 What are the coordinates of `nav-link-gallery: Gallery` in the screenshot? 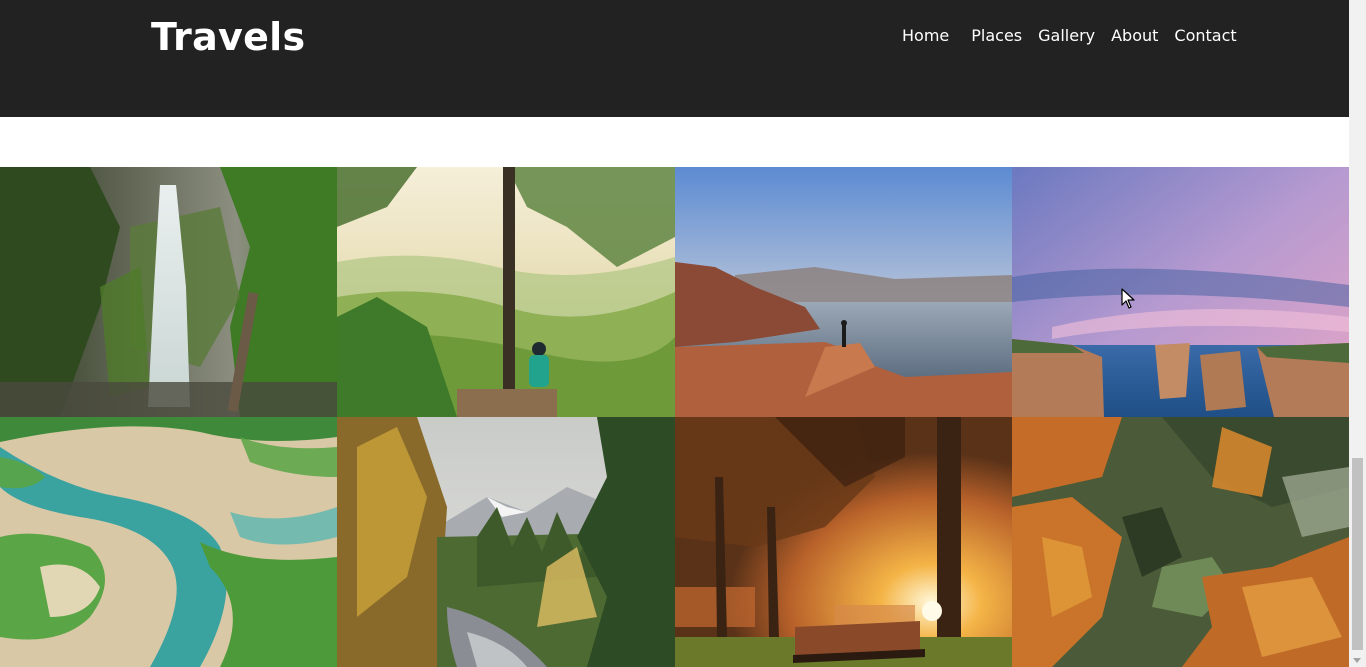 It's located at (1066, 36).